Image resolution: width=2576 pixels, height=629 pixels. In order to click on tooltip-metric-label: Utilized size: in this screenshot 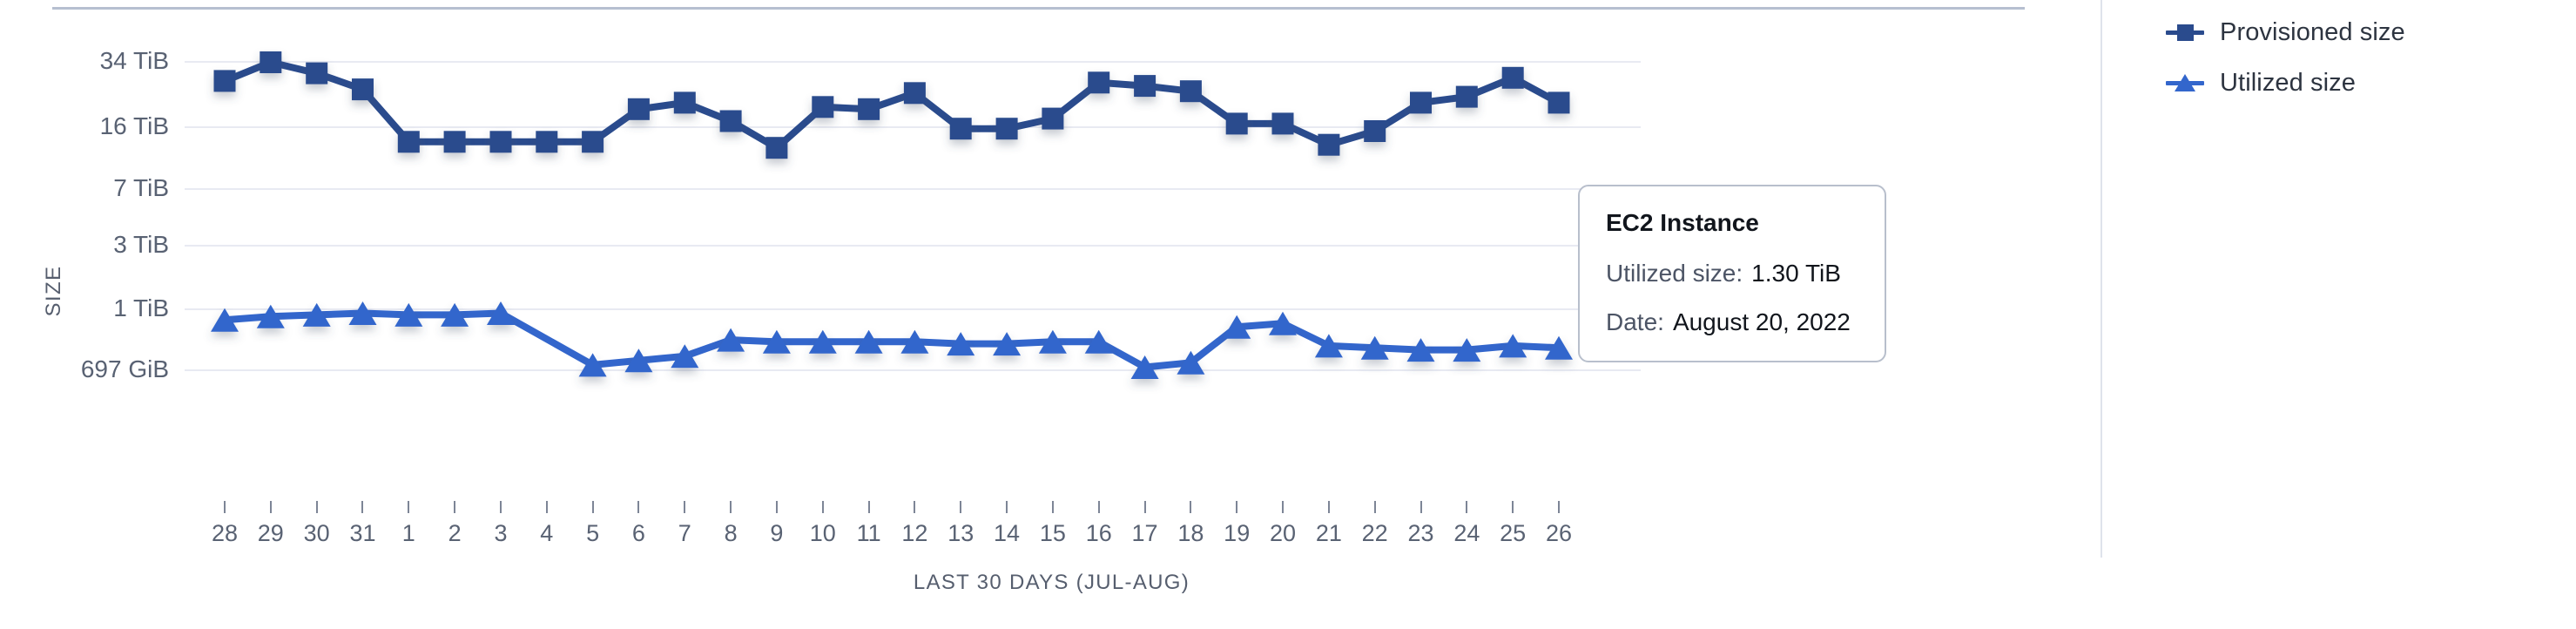, I will do `click(1675, 273)`.